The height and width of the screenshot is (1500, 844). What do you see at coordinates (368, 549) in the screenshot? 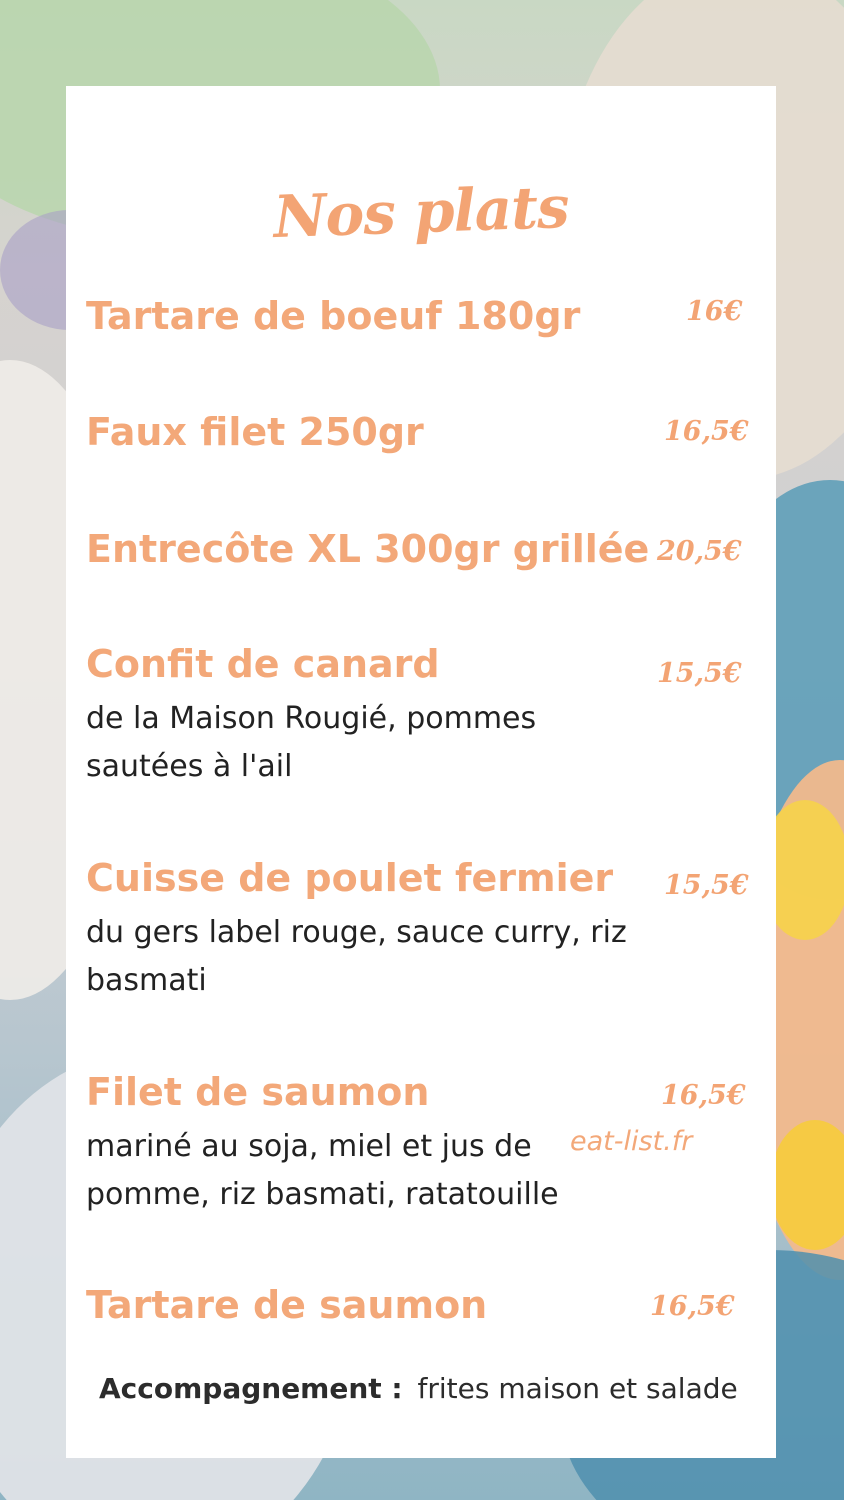
I see `menu-item-name: Entrecôte XL 300gr grillée` at bounding box center [368, 549].